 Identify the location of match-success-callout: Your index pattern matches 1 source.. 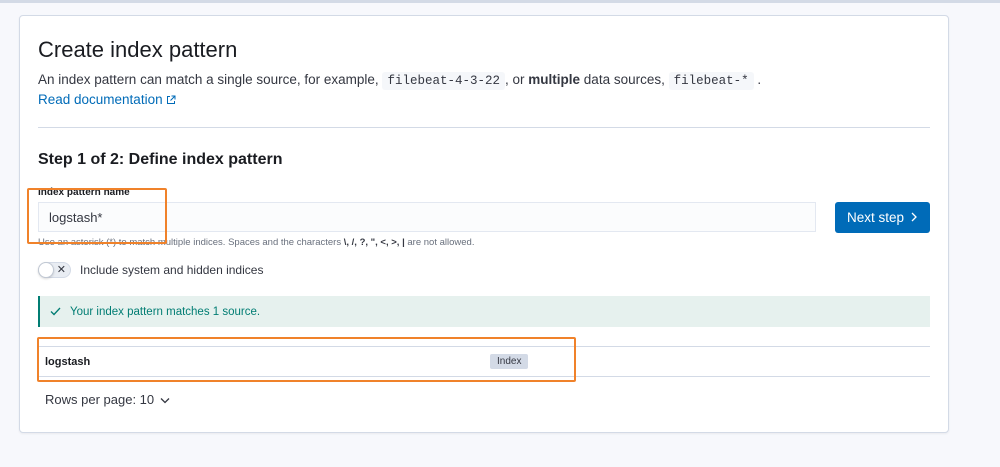
(484, 311).